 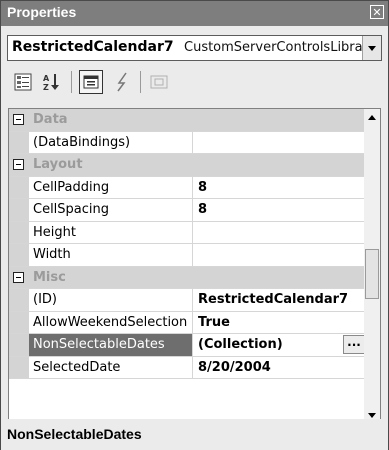 What do you see at coordinates (71, 209) in the screenshot?
I see `property-name: CellSpacing` at bounding box center [71, 209].